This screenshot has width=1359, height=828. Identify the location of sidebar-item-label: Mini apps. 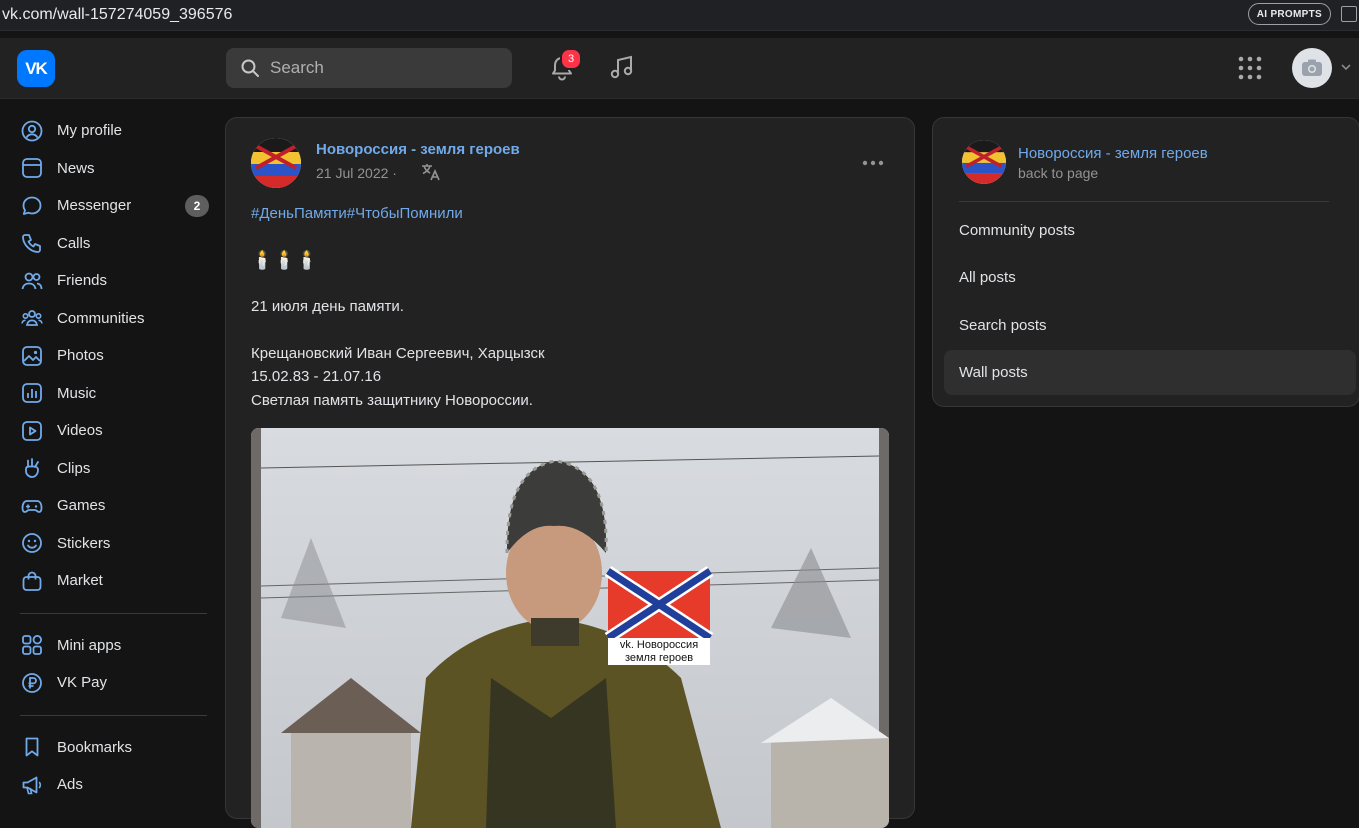
(89, 645).